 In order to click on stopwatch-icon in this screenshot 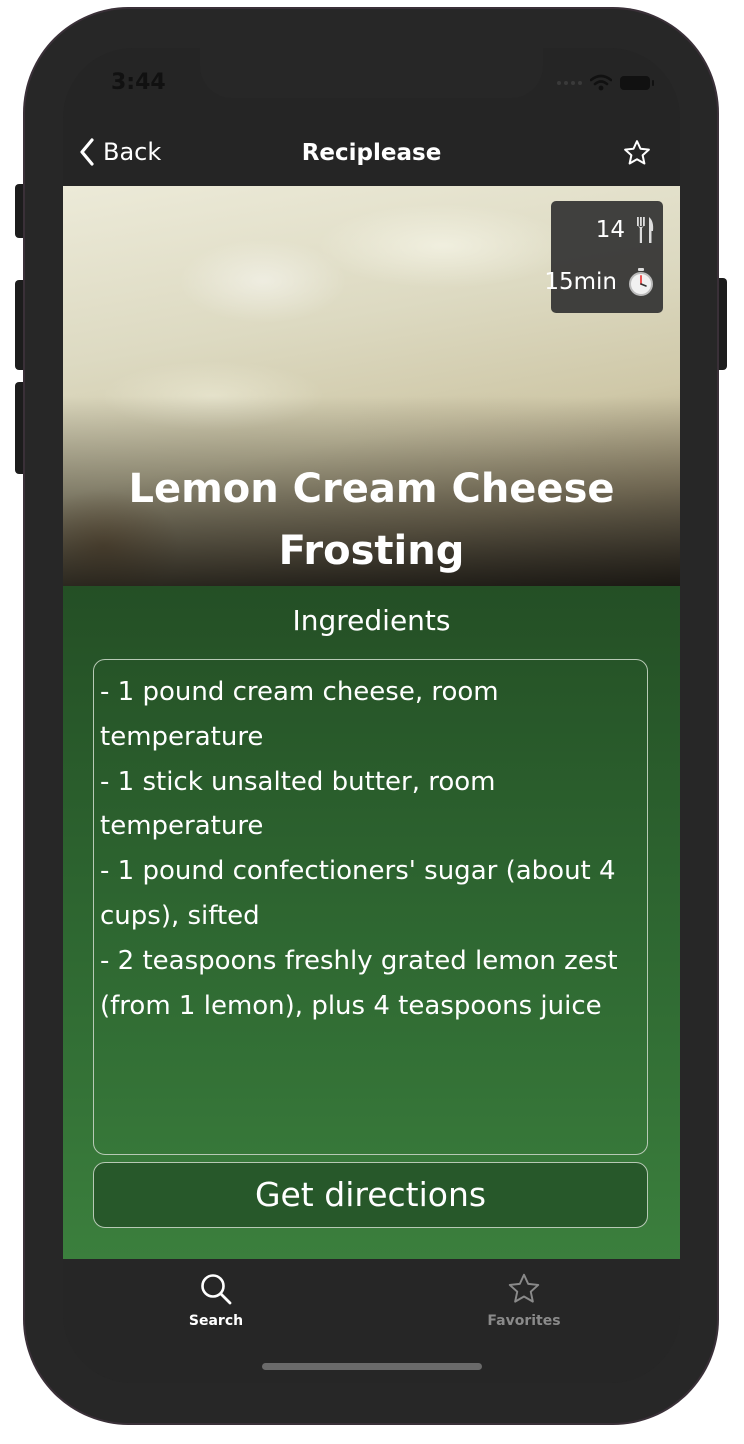, I will do `click(641, 282)`.